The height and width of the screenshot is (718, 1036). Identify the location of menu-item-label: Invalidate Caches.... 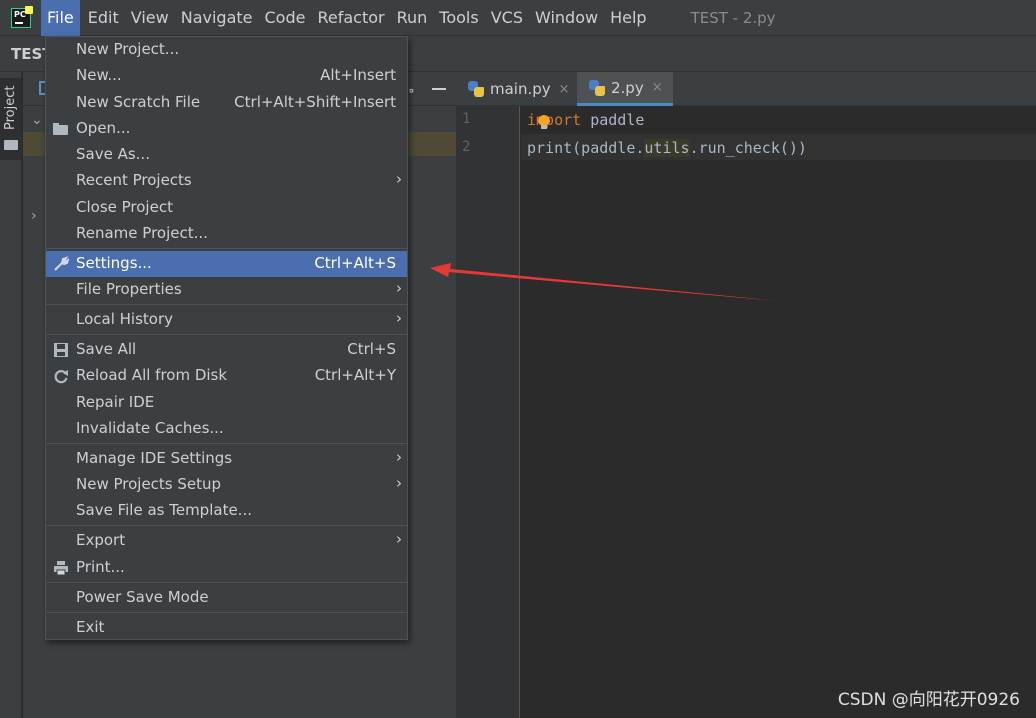
(150, 428).